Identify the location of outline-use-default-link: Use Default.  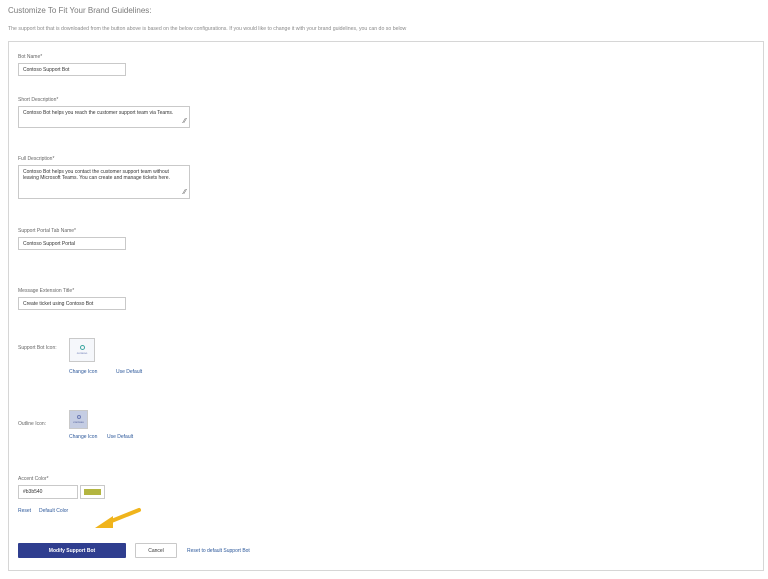
(120, 437).